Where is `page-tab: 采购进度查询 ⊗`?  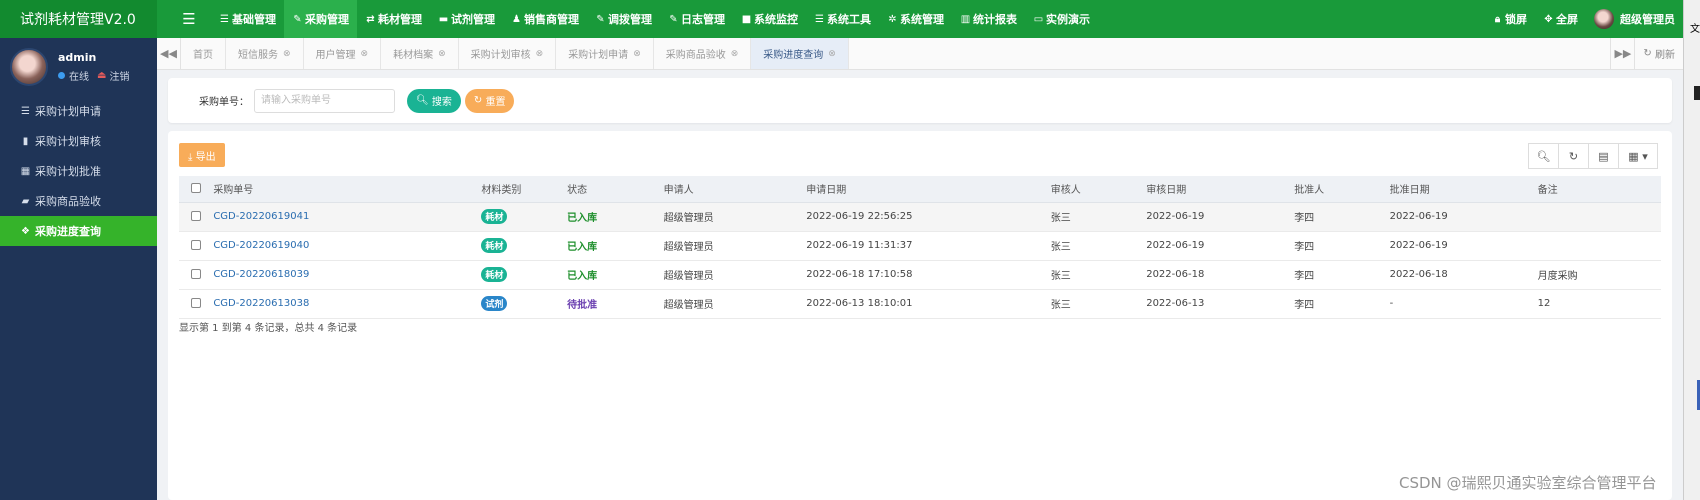 page-tab: 采购进度查询 ⊗ is located at coordinates (800, 53).